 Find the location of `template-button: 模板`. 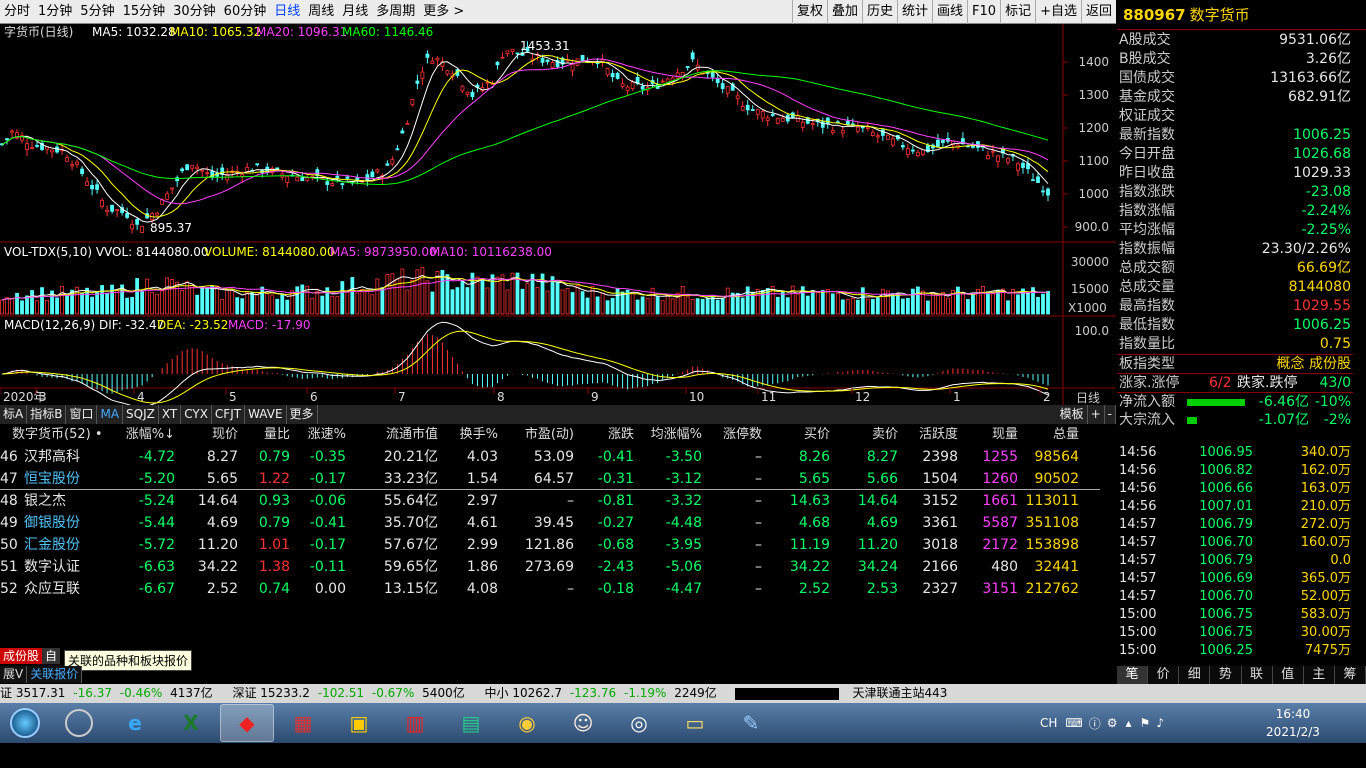

template-button: 模板 is located at coordinates (1072, 414).